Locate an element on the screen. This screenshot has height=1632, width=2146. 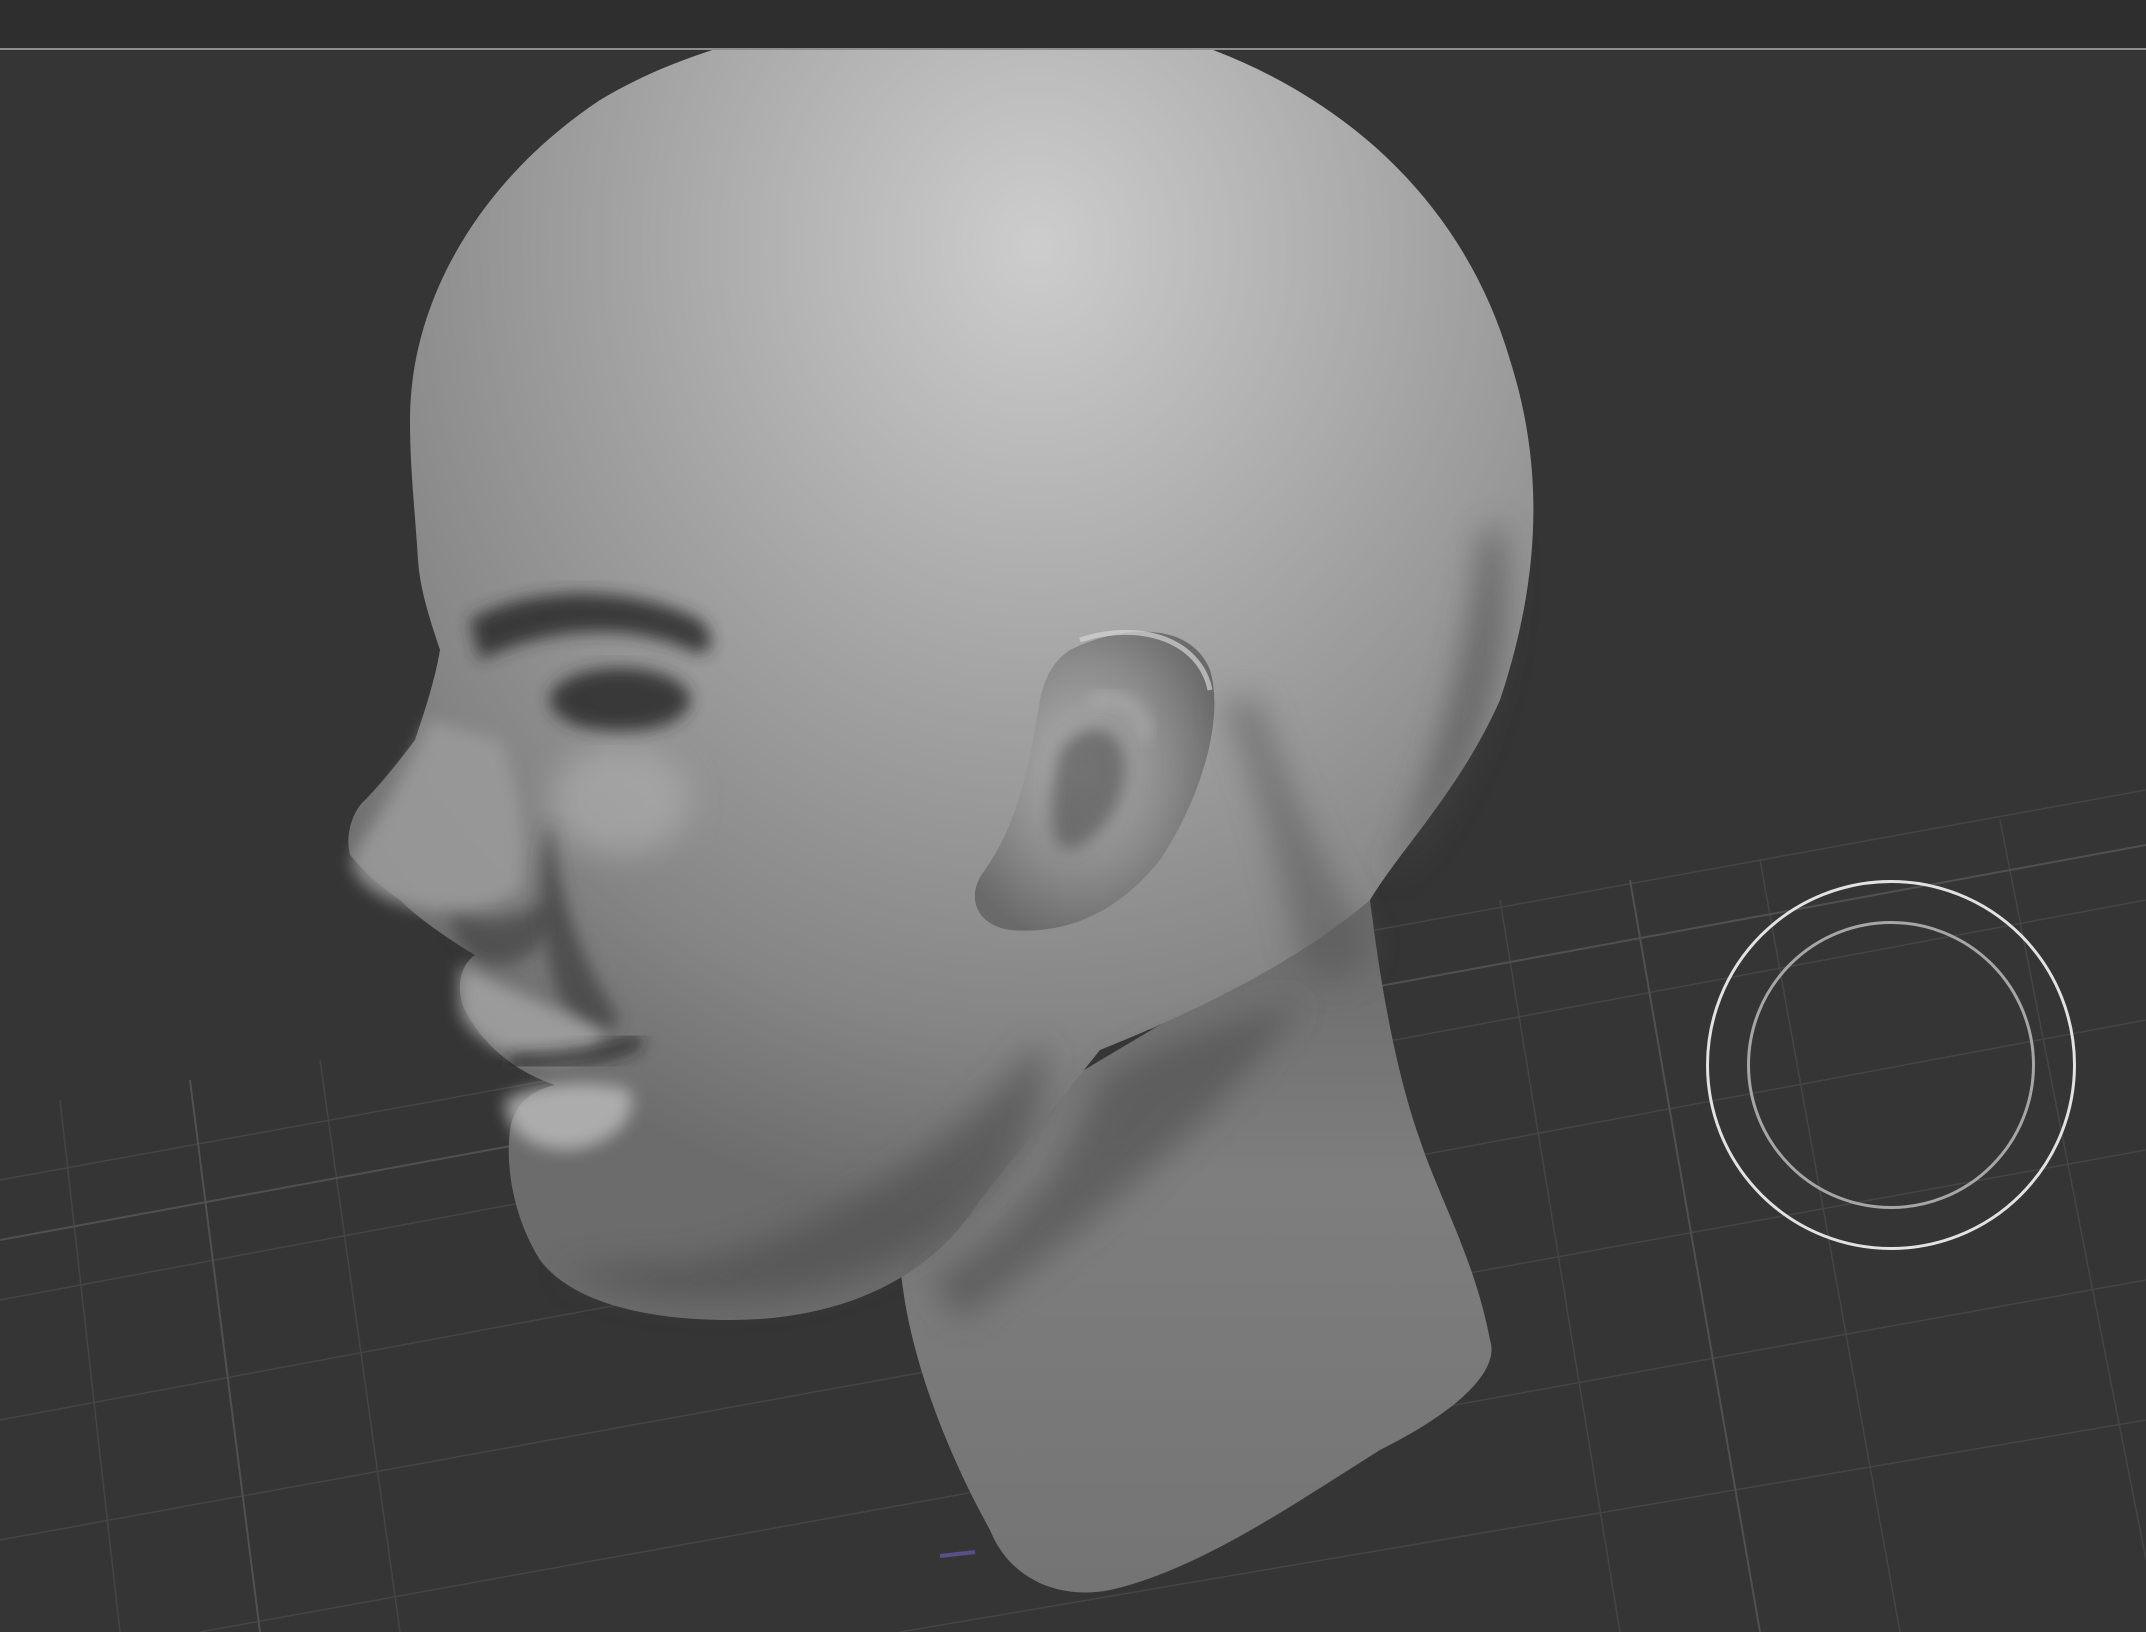
eye-socket is located at coordinates (620, 700).